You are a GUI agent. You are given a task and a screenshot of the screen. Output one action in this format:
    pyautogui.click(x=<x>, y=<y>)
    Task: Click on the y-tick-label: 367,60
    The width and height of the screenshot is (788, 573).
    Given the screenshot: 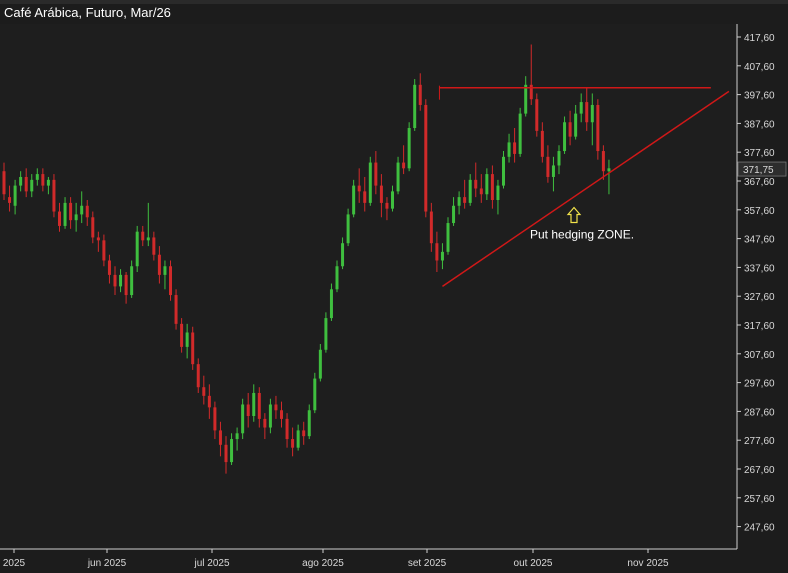 What is the action you would take?
    pyautogui.click(x=759, y=182)
    